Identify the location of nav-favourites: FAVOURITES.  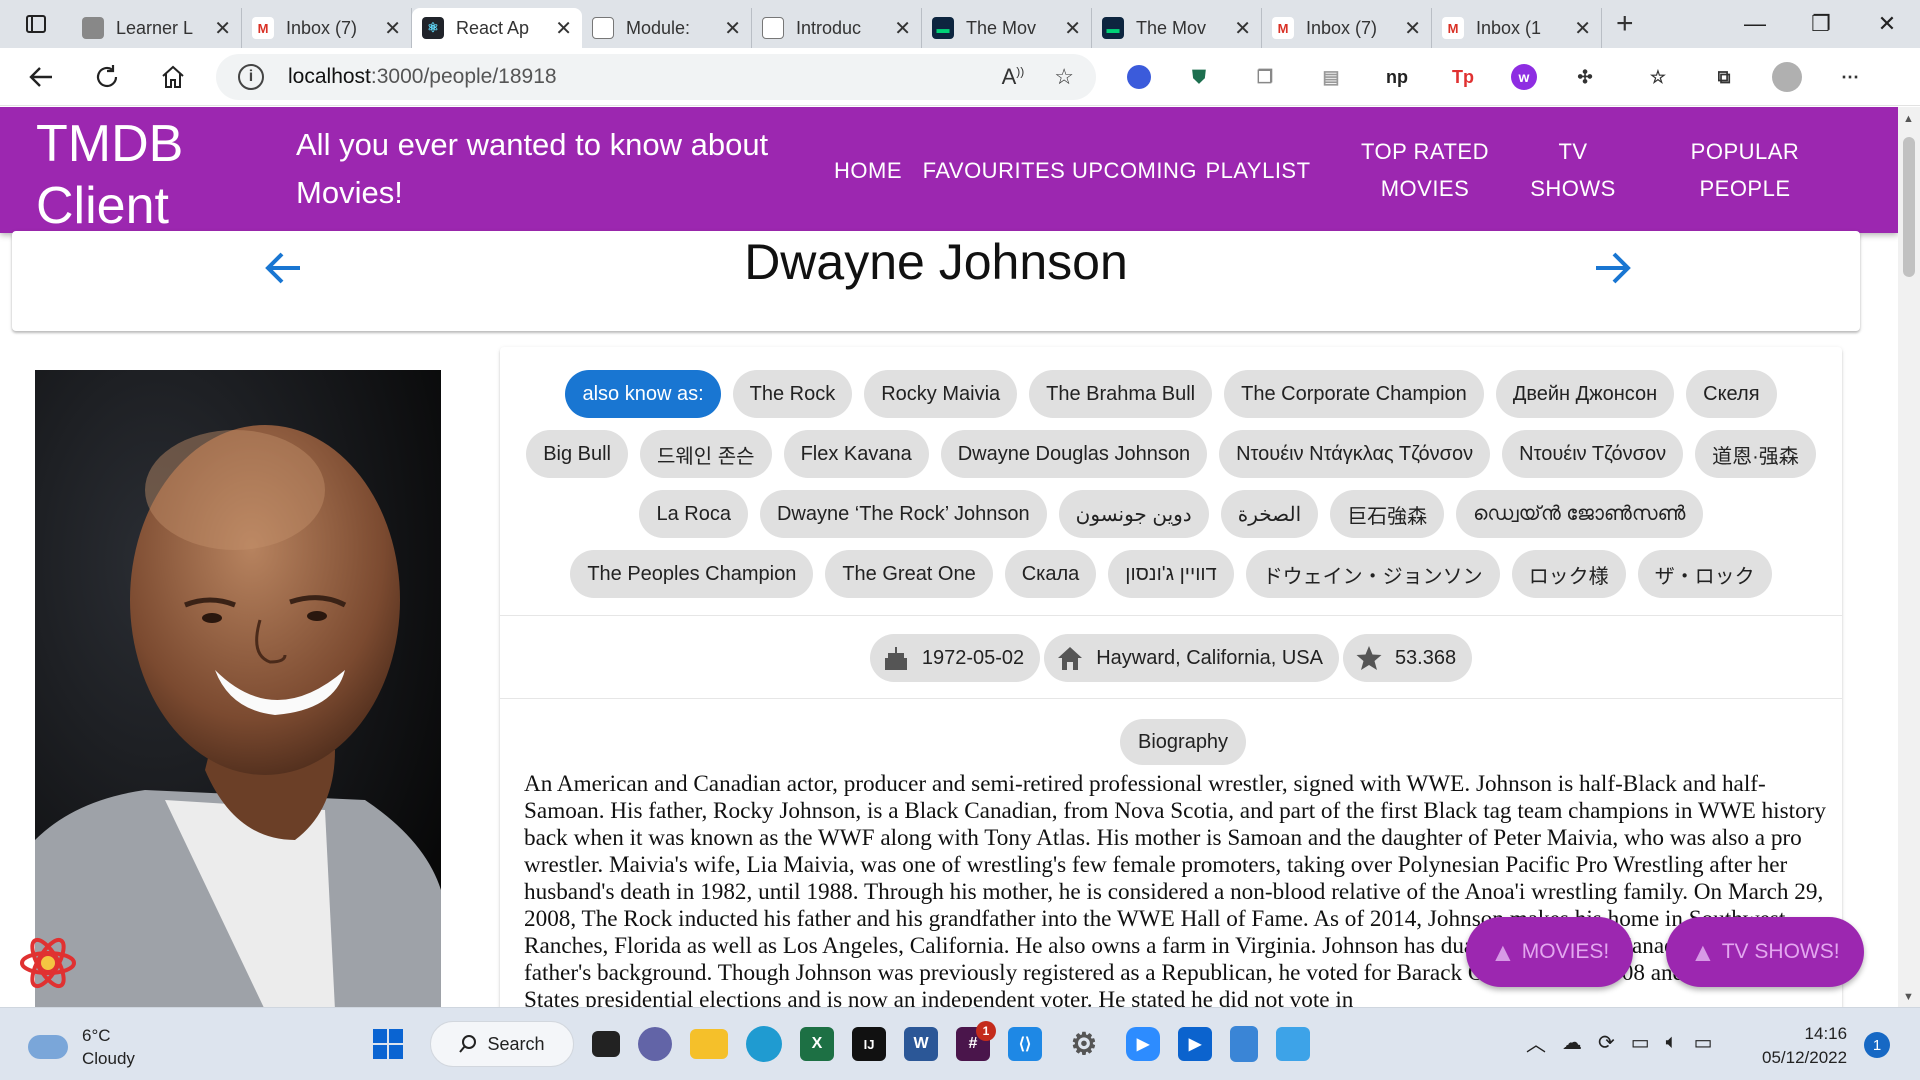
(994, 170).